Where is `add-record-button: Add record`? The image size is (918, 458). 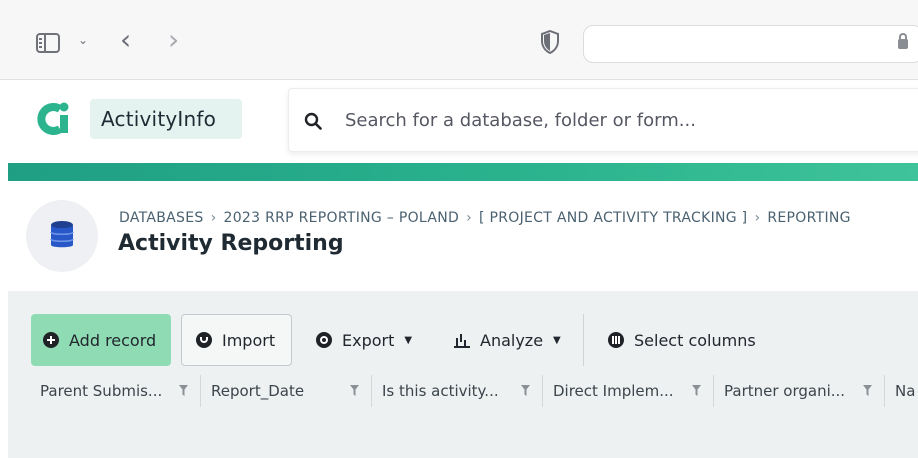 add-record-button: Add record is located at coordinates (101, 340).